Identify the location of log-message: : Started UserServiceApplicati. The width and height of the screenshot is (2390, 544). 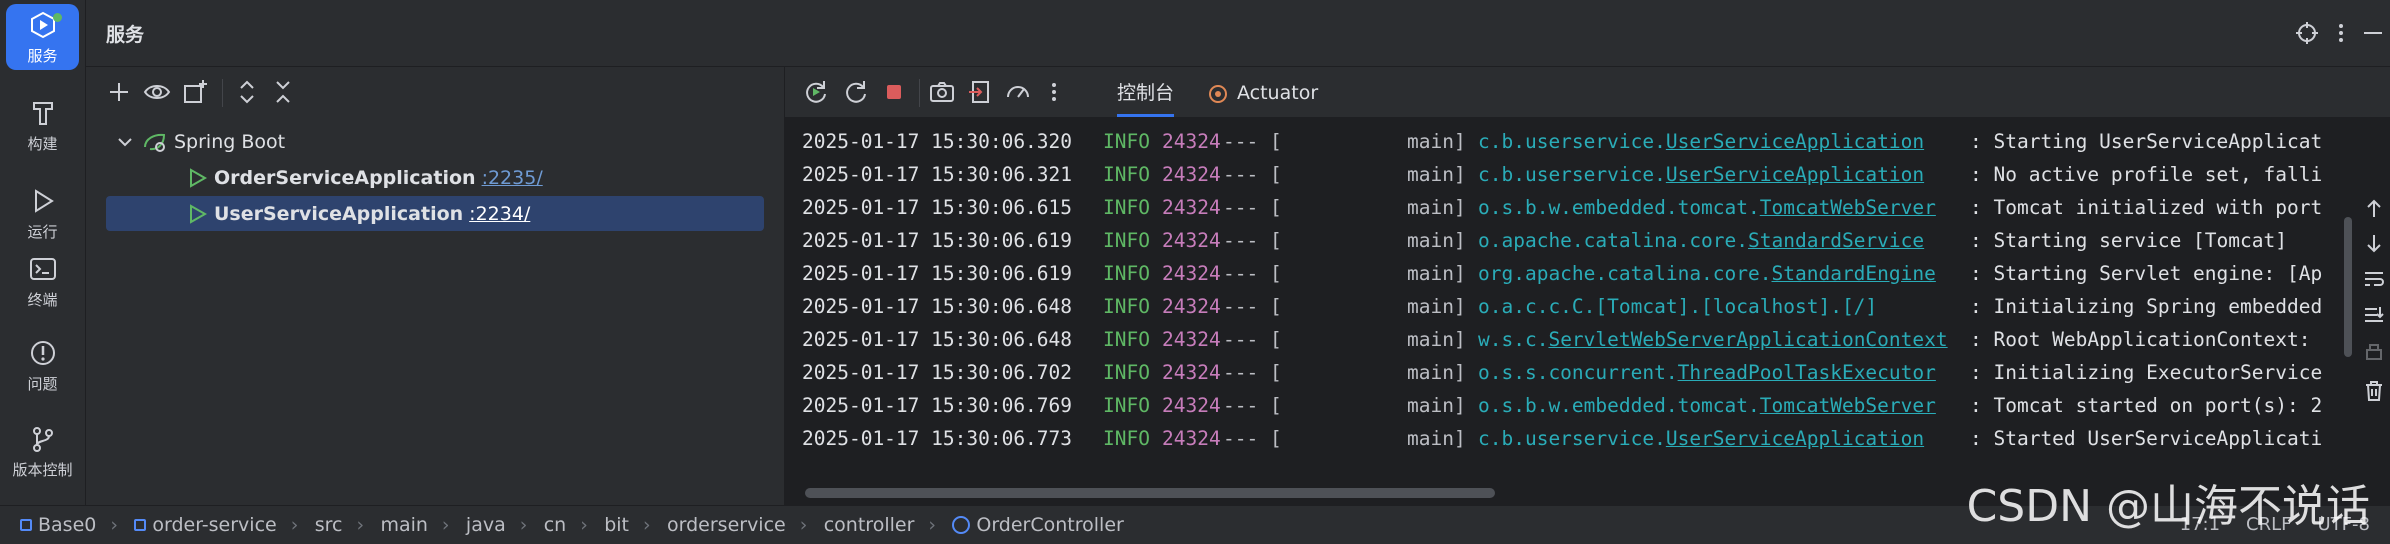
(2146, 438).